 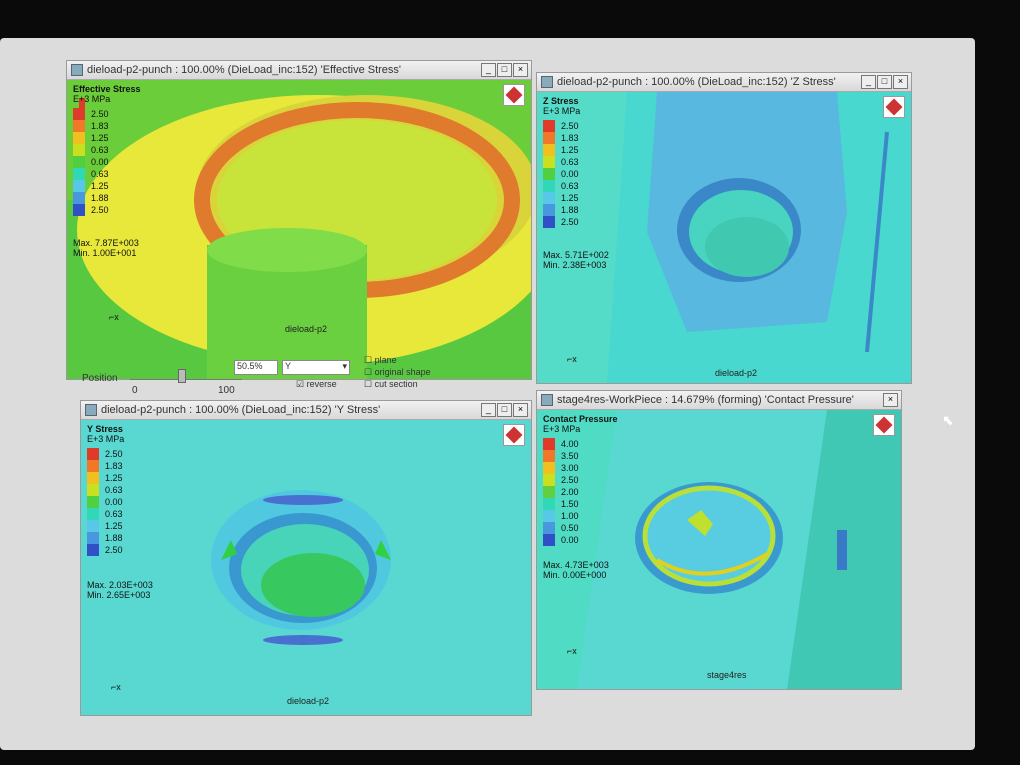 I want to click on legend-value: 1.00, so click(x=570, y=516).